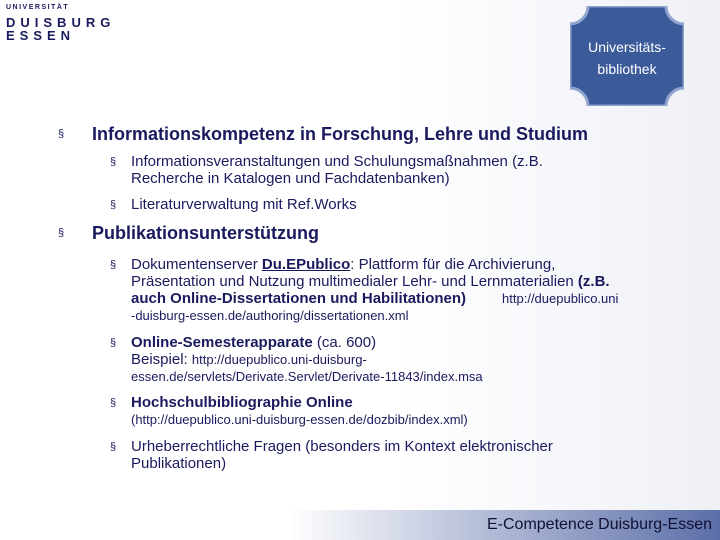  Describe the element at coordinates (627, 47) in the screenshot. I see `badge-line-1: Universitäts-` at that location.